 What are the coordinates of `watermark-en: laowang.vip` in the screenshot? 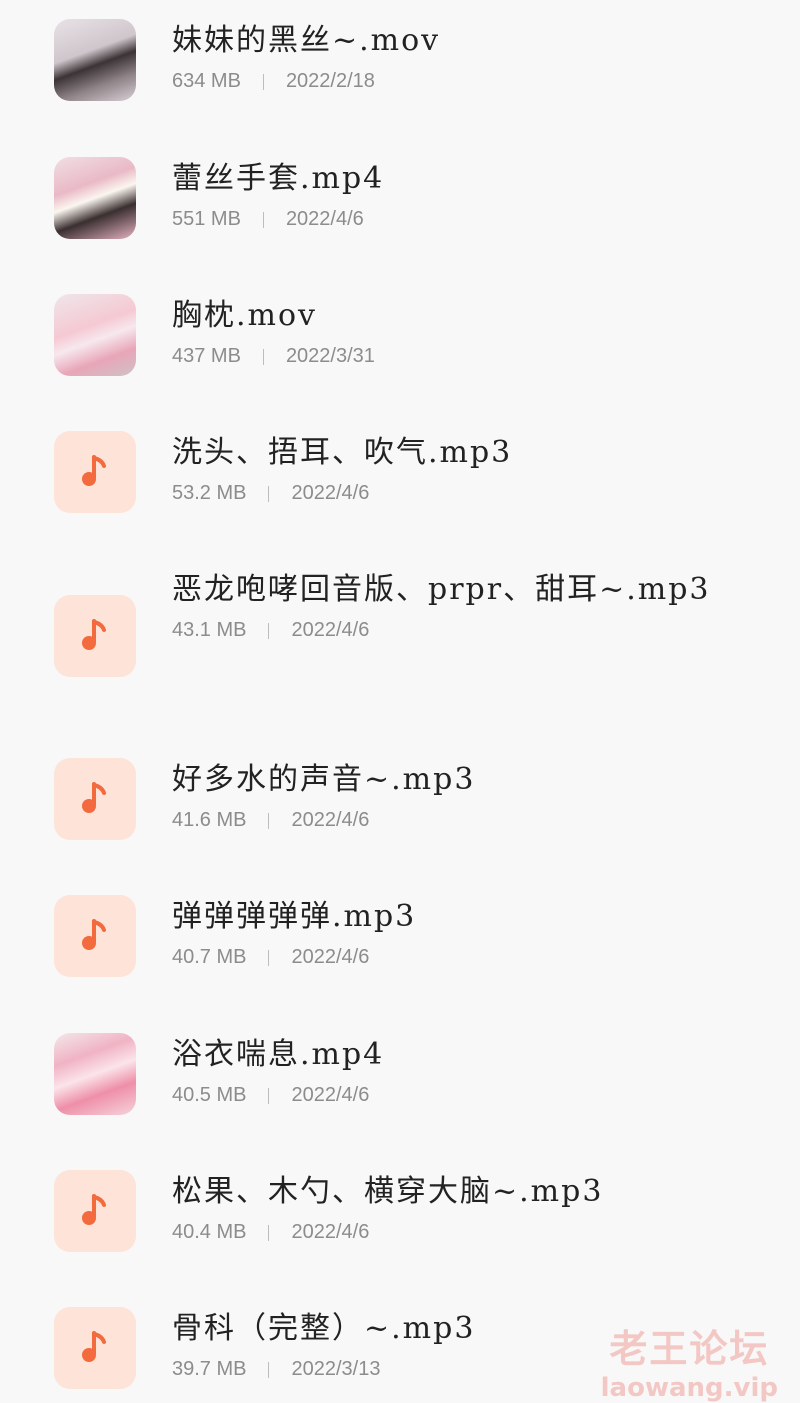 It's located at (689, 1388).